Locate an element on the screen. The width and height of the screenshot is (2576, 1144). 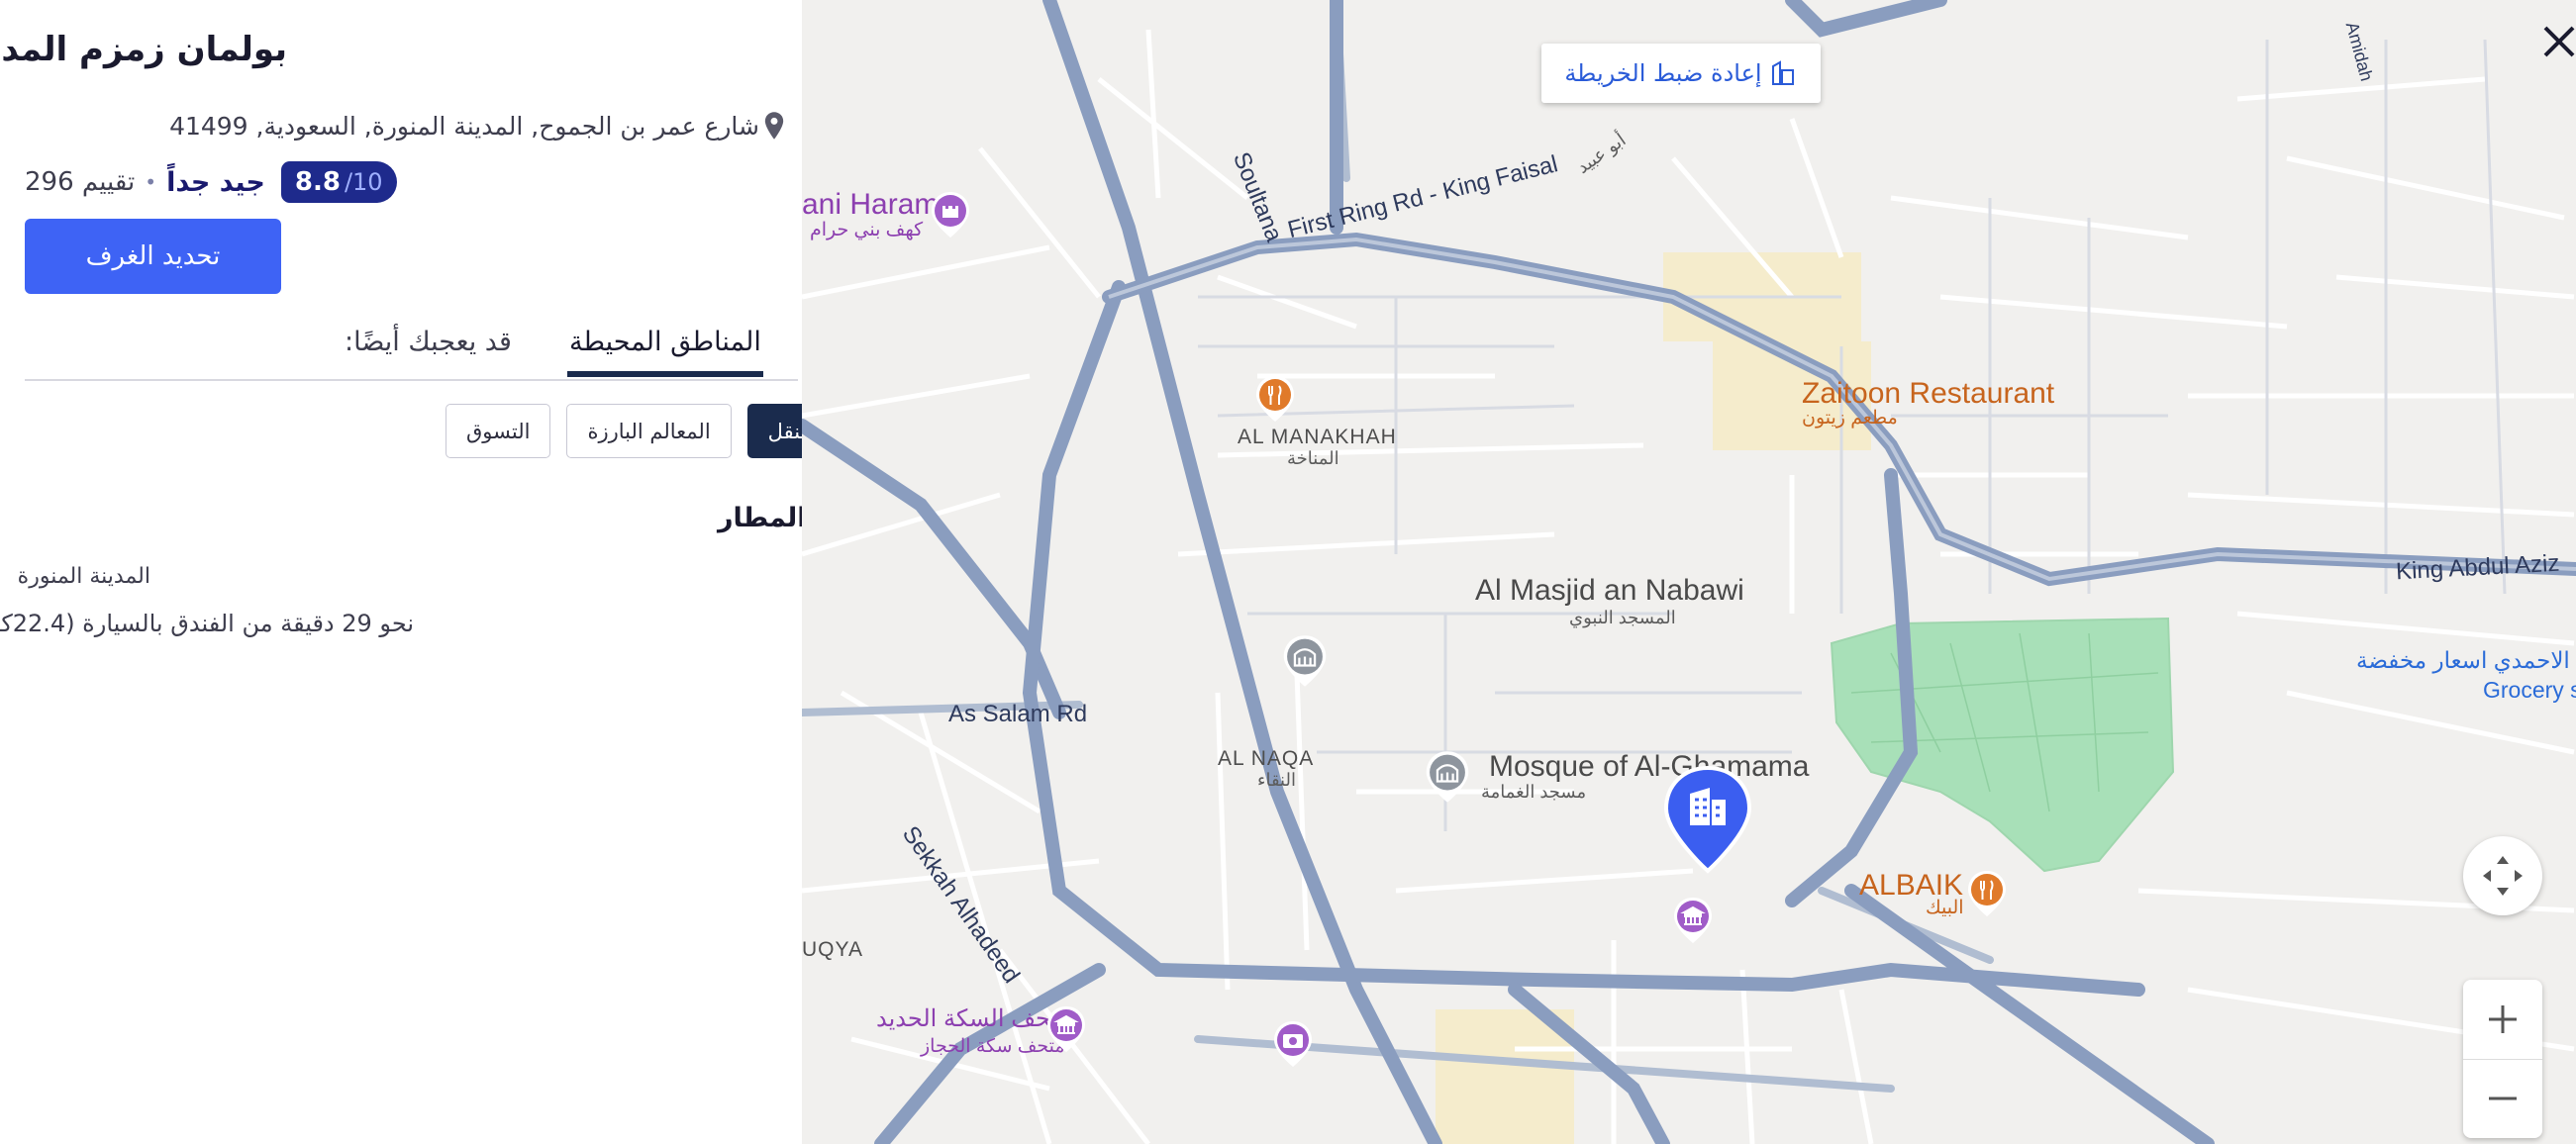
place-distance: نحو 29 دقيقة من الفندق بالسيارة (22.4كم) is located at coordinates (207, 623).